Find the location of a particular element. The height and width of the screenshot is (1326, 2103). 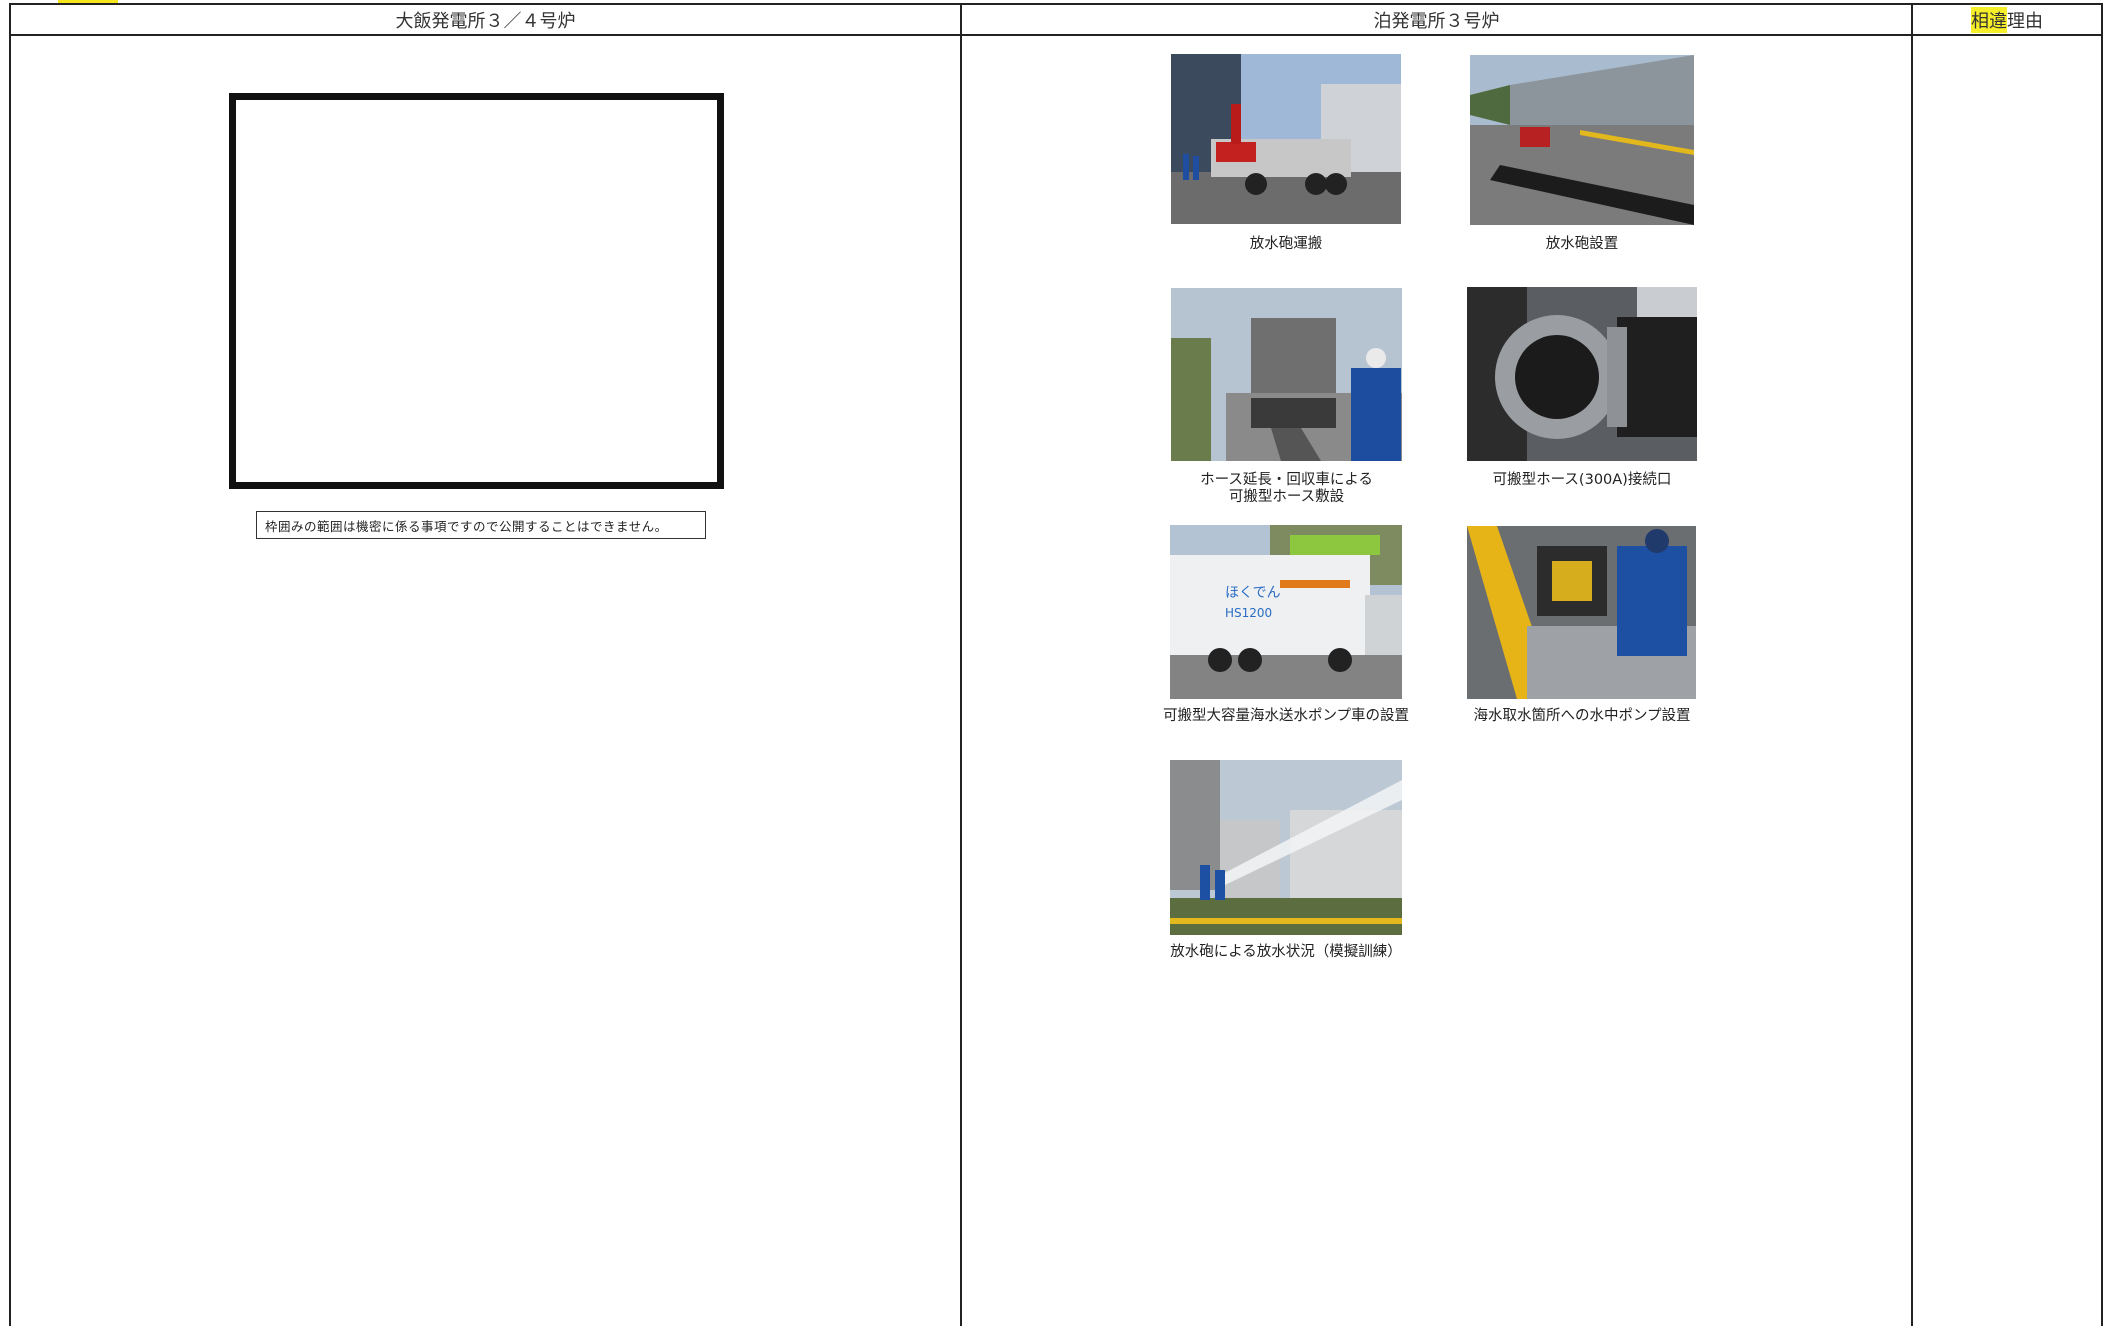

caption-line: 放水砲による放水状況（模擬訓練） is located at coordinates (1286, 952).